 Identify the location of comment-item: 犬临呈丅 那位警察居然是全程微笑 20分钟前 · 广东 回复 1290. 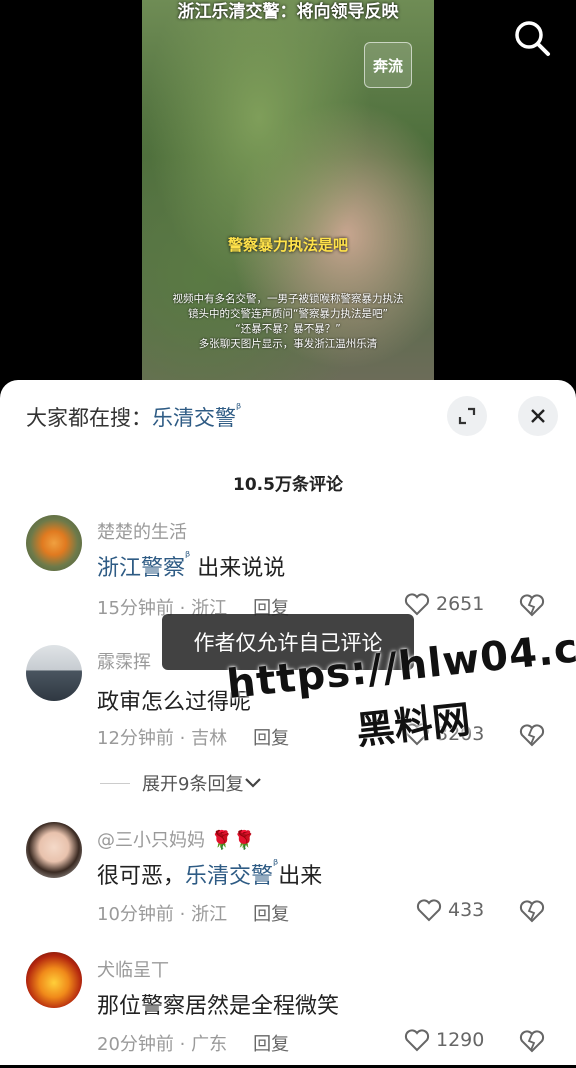
(288, 1008).